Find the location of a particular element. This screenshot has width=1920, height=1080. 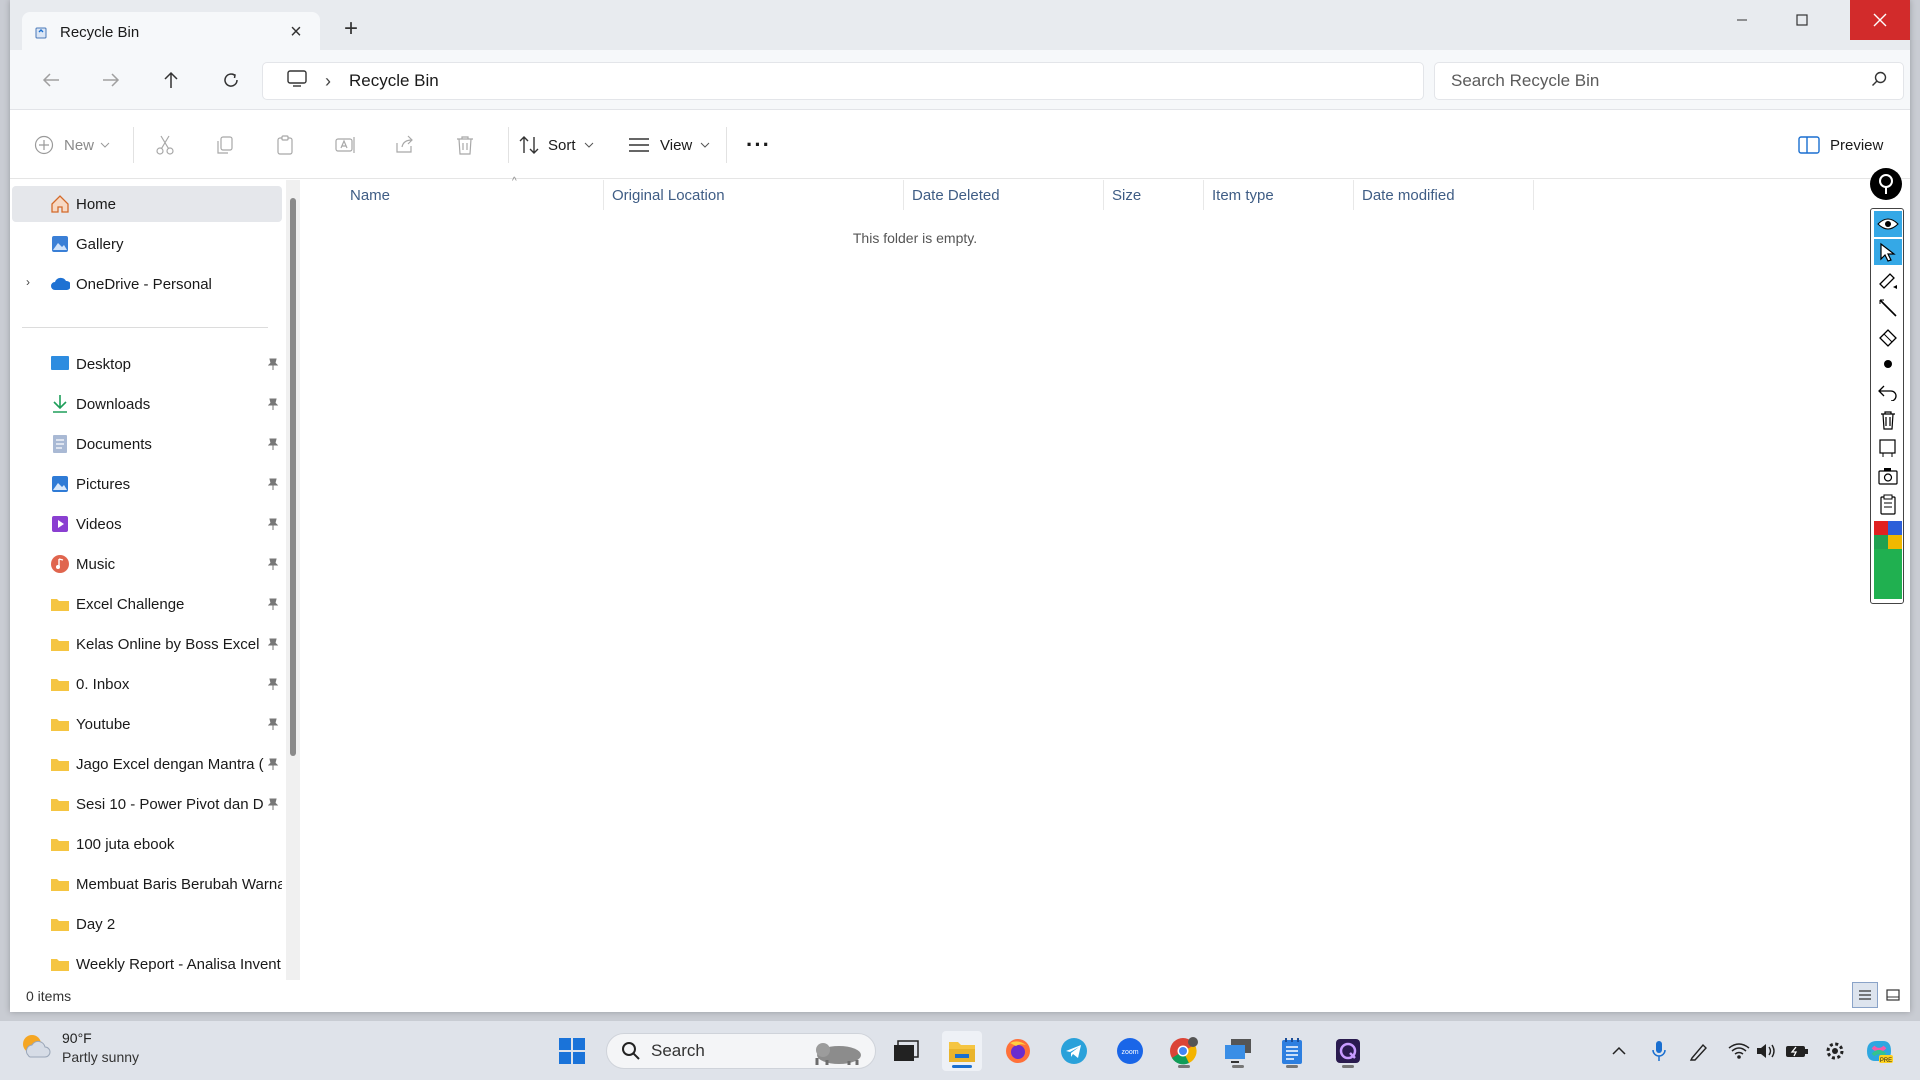

tray-microphone is located at coordinates (1659, 1051).